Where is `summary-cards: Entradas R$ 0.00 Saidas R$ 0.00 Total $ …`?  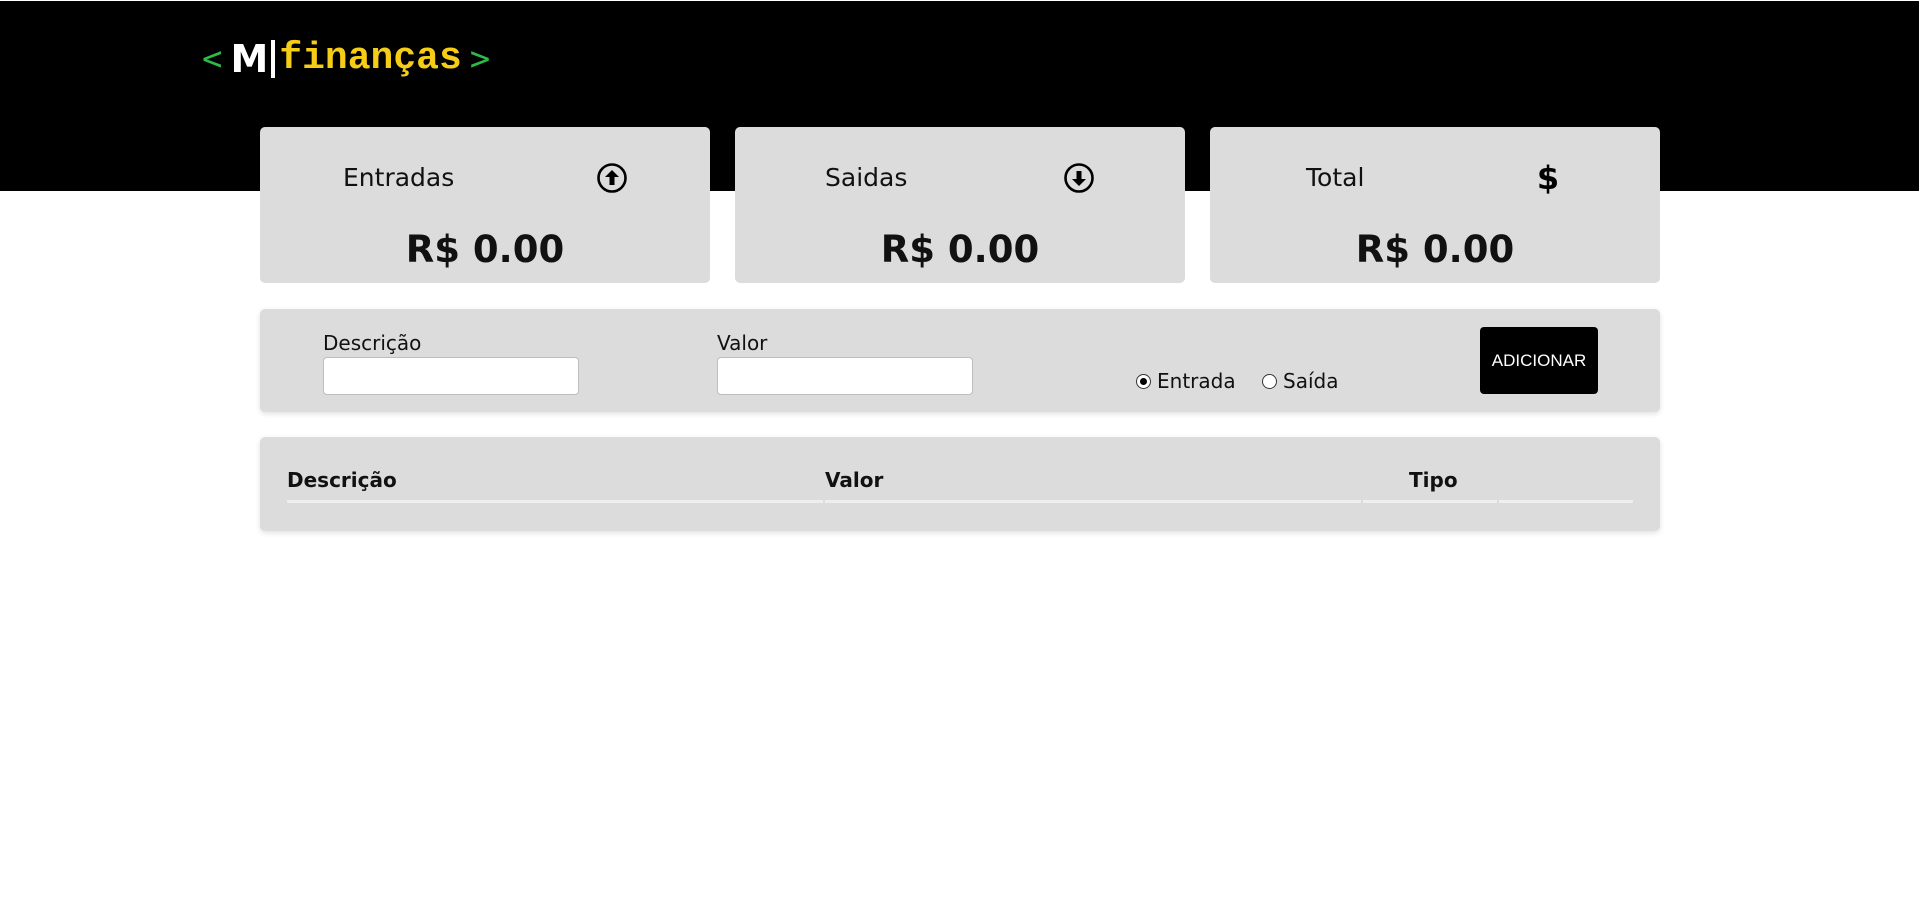 summary-cards: Entradas R$ 0.00 Saidas R$ 0.00 Total $ … is located at coordinates (960, 205).